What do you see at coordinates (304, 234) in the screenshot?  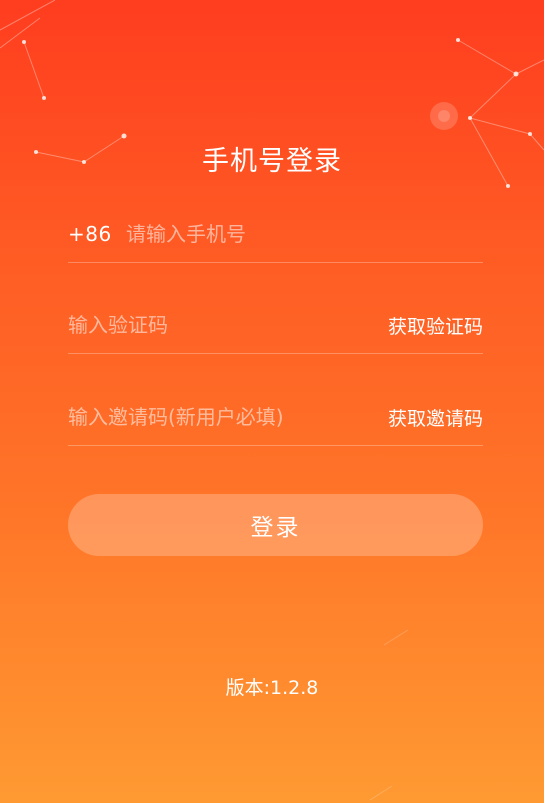 I see `phone-input` at bounding box center [304, 234].